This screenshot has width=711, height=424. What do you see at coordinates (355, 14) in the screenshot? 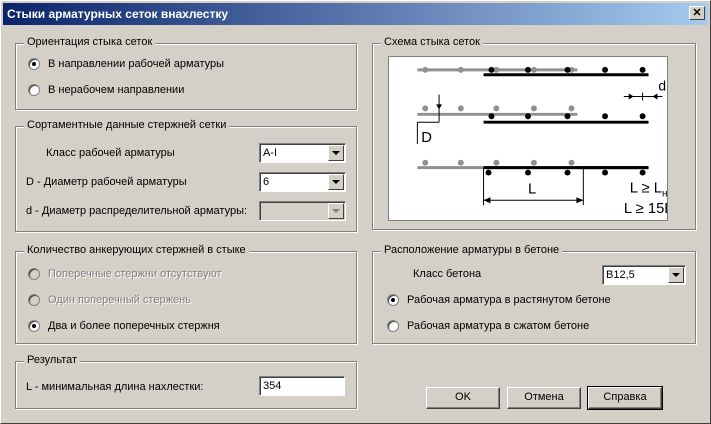
I see `title-bar: Стыки арматурных сеток внахлестку ✕` at bounding box center [355, 14].